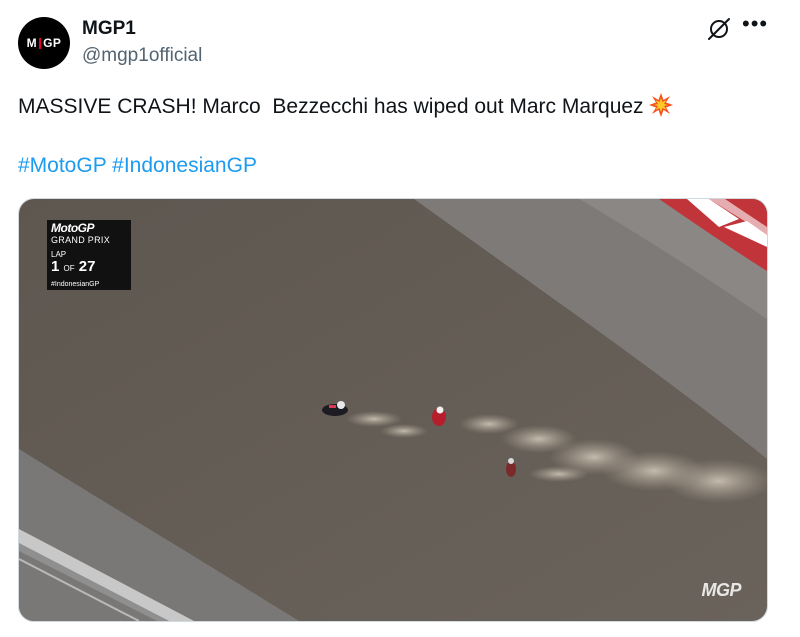 The image size is (800, 637). Describe the element at coordinates (184, 165) in the screenshot. I see `hashtag-indonesiangp: #IndonesianGP` at that location.